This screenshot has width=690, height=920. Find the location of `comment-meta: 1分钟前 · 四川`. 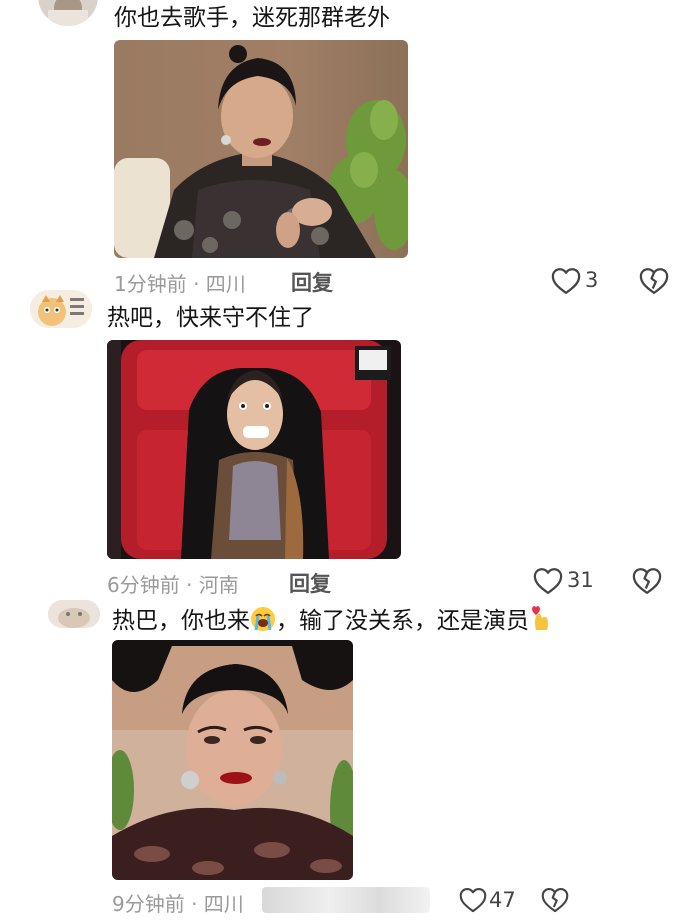

comment-meta: 1分钟前 · 四川 is located at coordinates (180, 284).